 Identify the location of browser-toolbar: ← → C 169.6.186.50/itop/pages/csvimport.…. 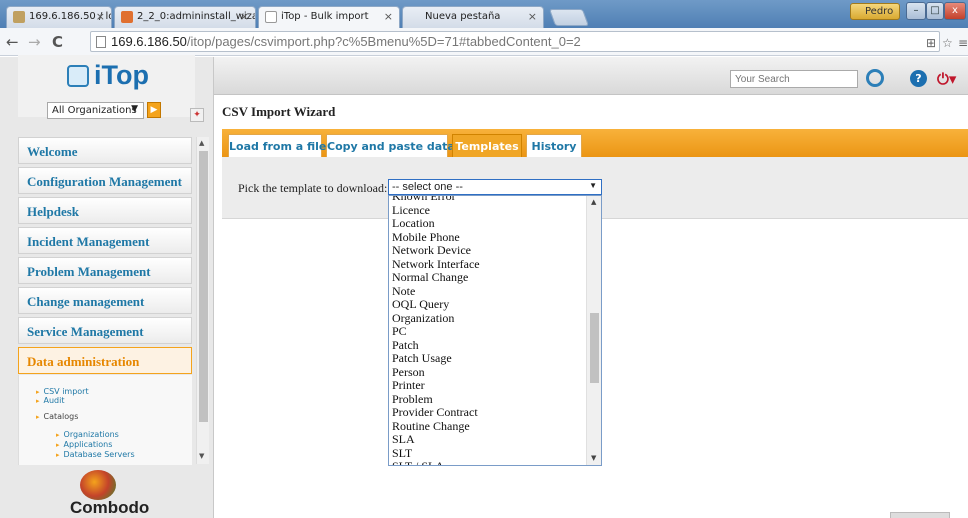
(484, 42).